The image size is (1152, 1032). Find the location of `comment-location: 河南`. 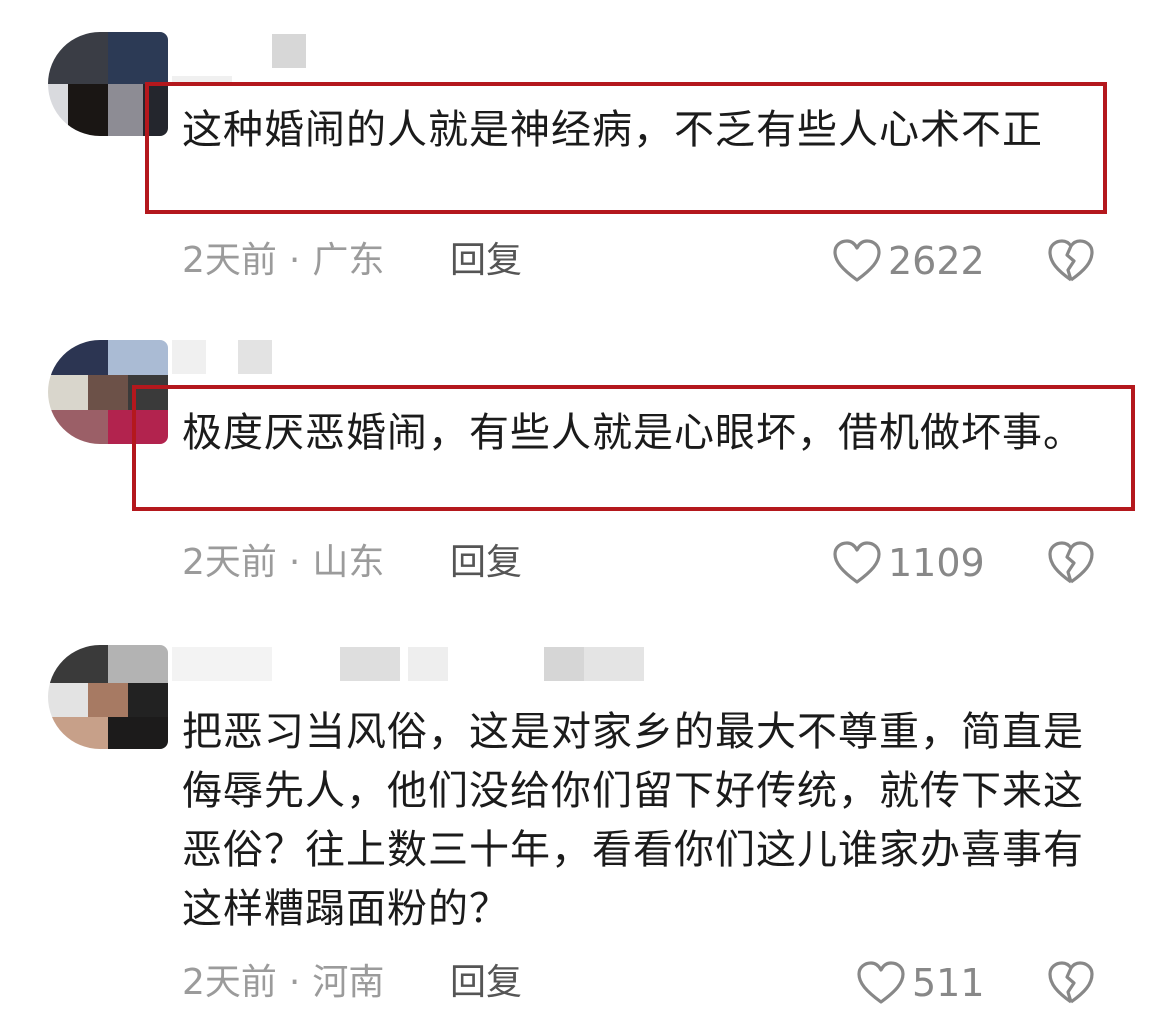

comment-location: 河南 is located at coordinates (348, 982).